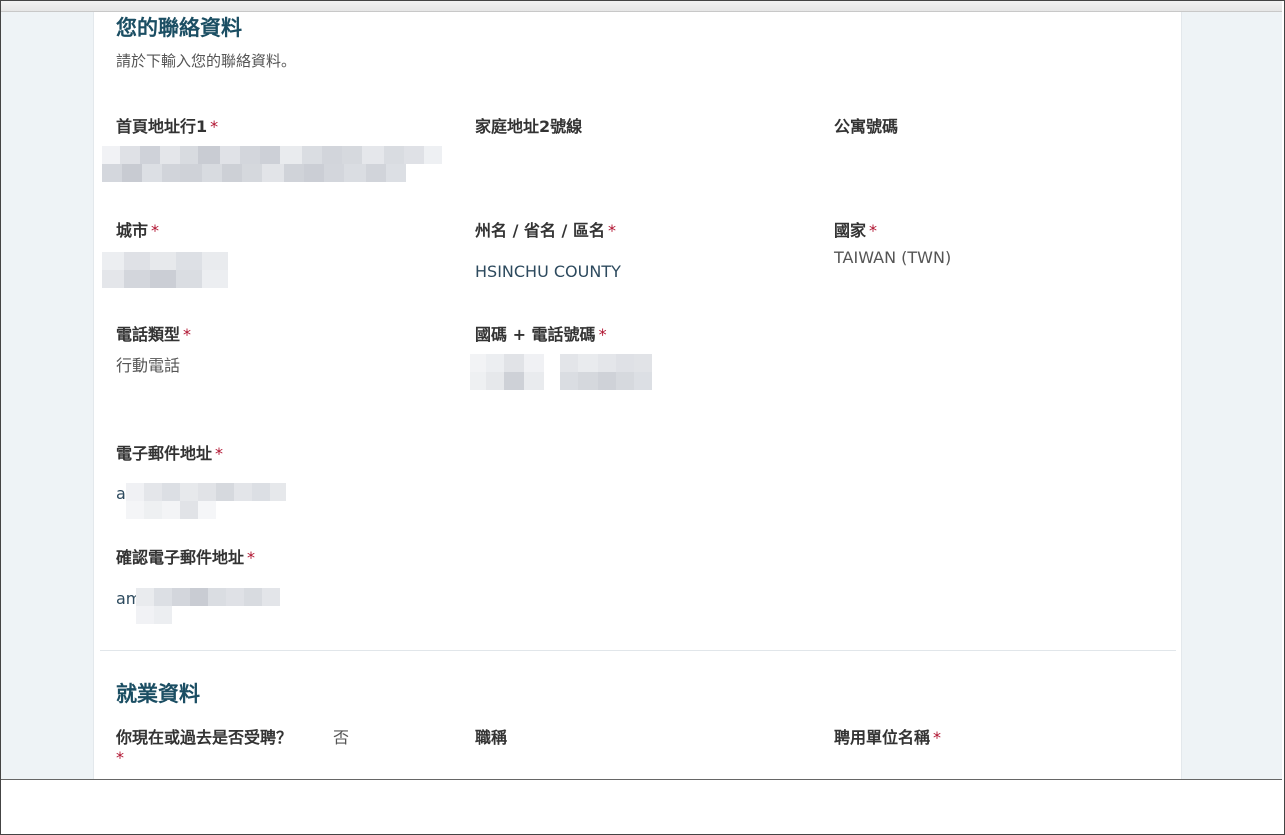 This screenshot has height=835, width=1285. What do you see at coordinates (641, 6) in the screenshot?
I see `top-toolbar-strip` at bounding box center [641, 6].